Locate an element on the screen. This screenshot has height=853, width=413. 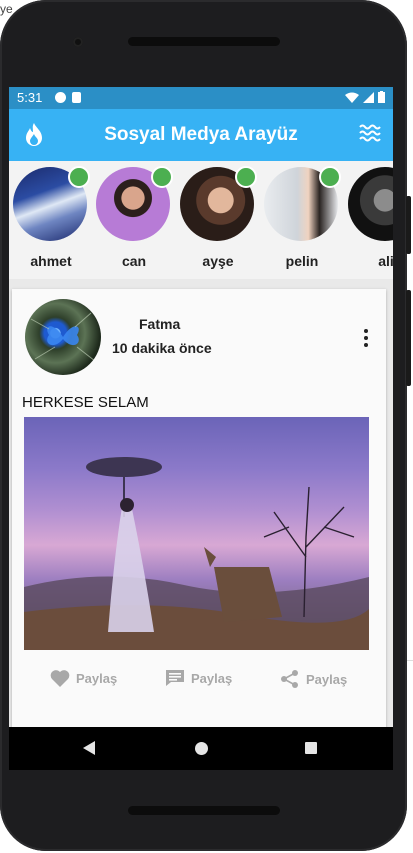
bottom-speaker is located at coordinates (204, 810).